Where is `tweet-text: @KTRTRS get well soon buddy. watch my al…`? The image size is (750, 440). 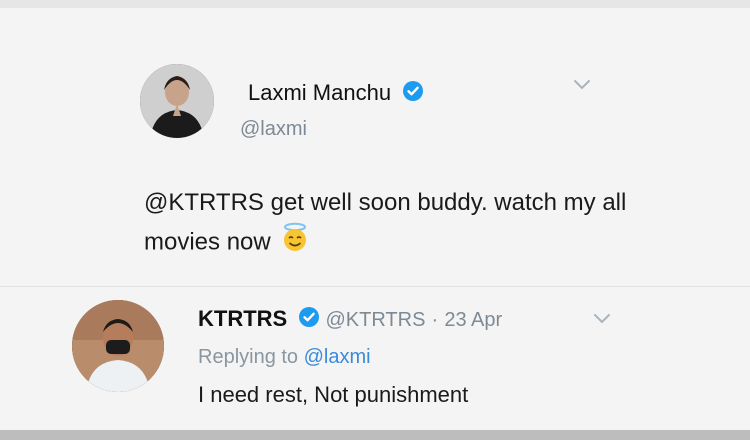
tweet-text: @KTRTRS get well soon buddy. watch my al… is located at coordinates (404, 224).